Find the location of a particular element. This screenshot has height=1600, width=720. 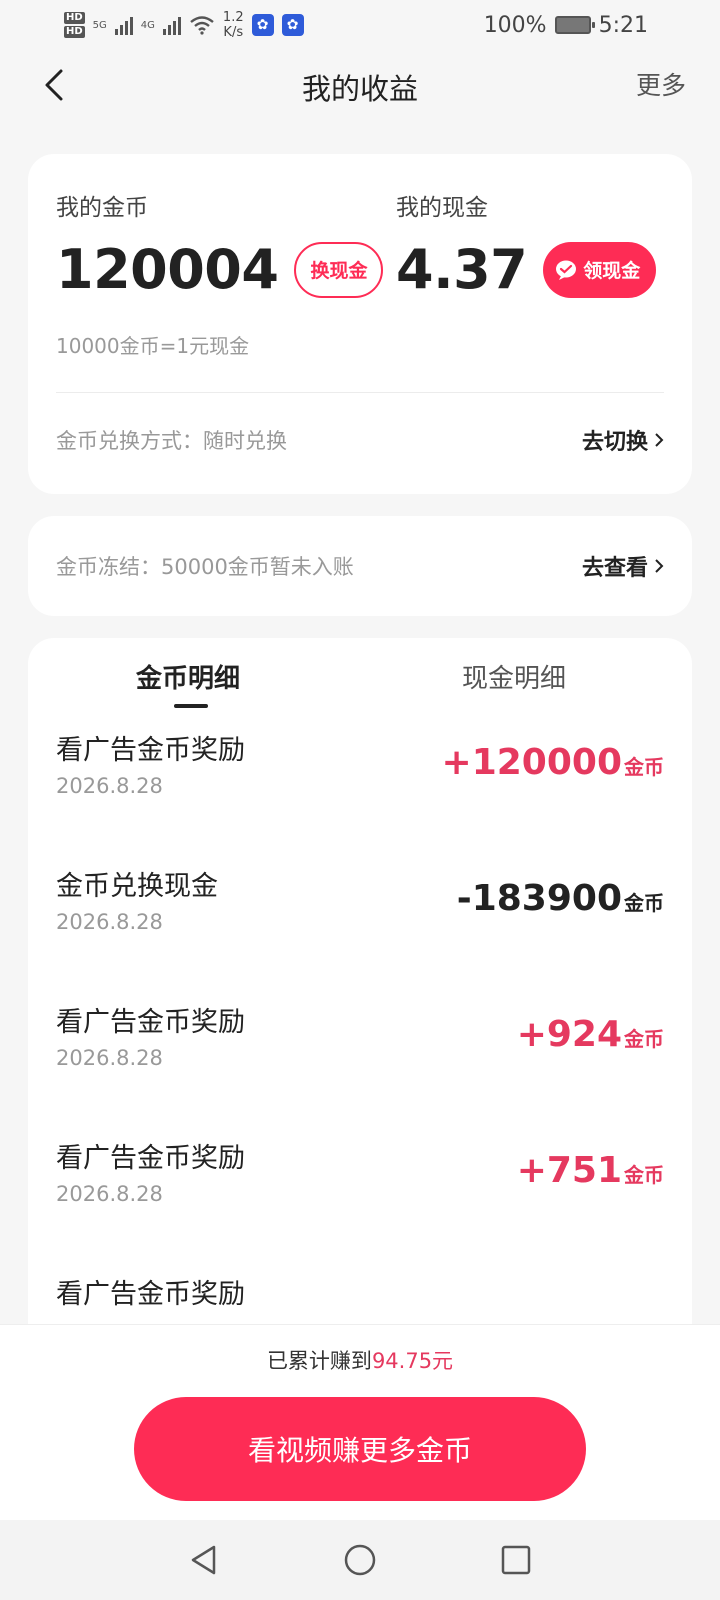

tx-amount: +120000 金币 is located at coordinates (553, 762).